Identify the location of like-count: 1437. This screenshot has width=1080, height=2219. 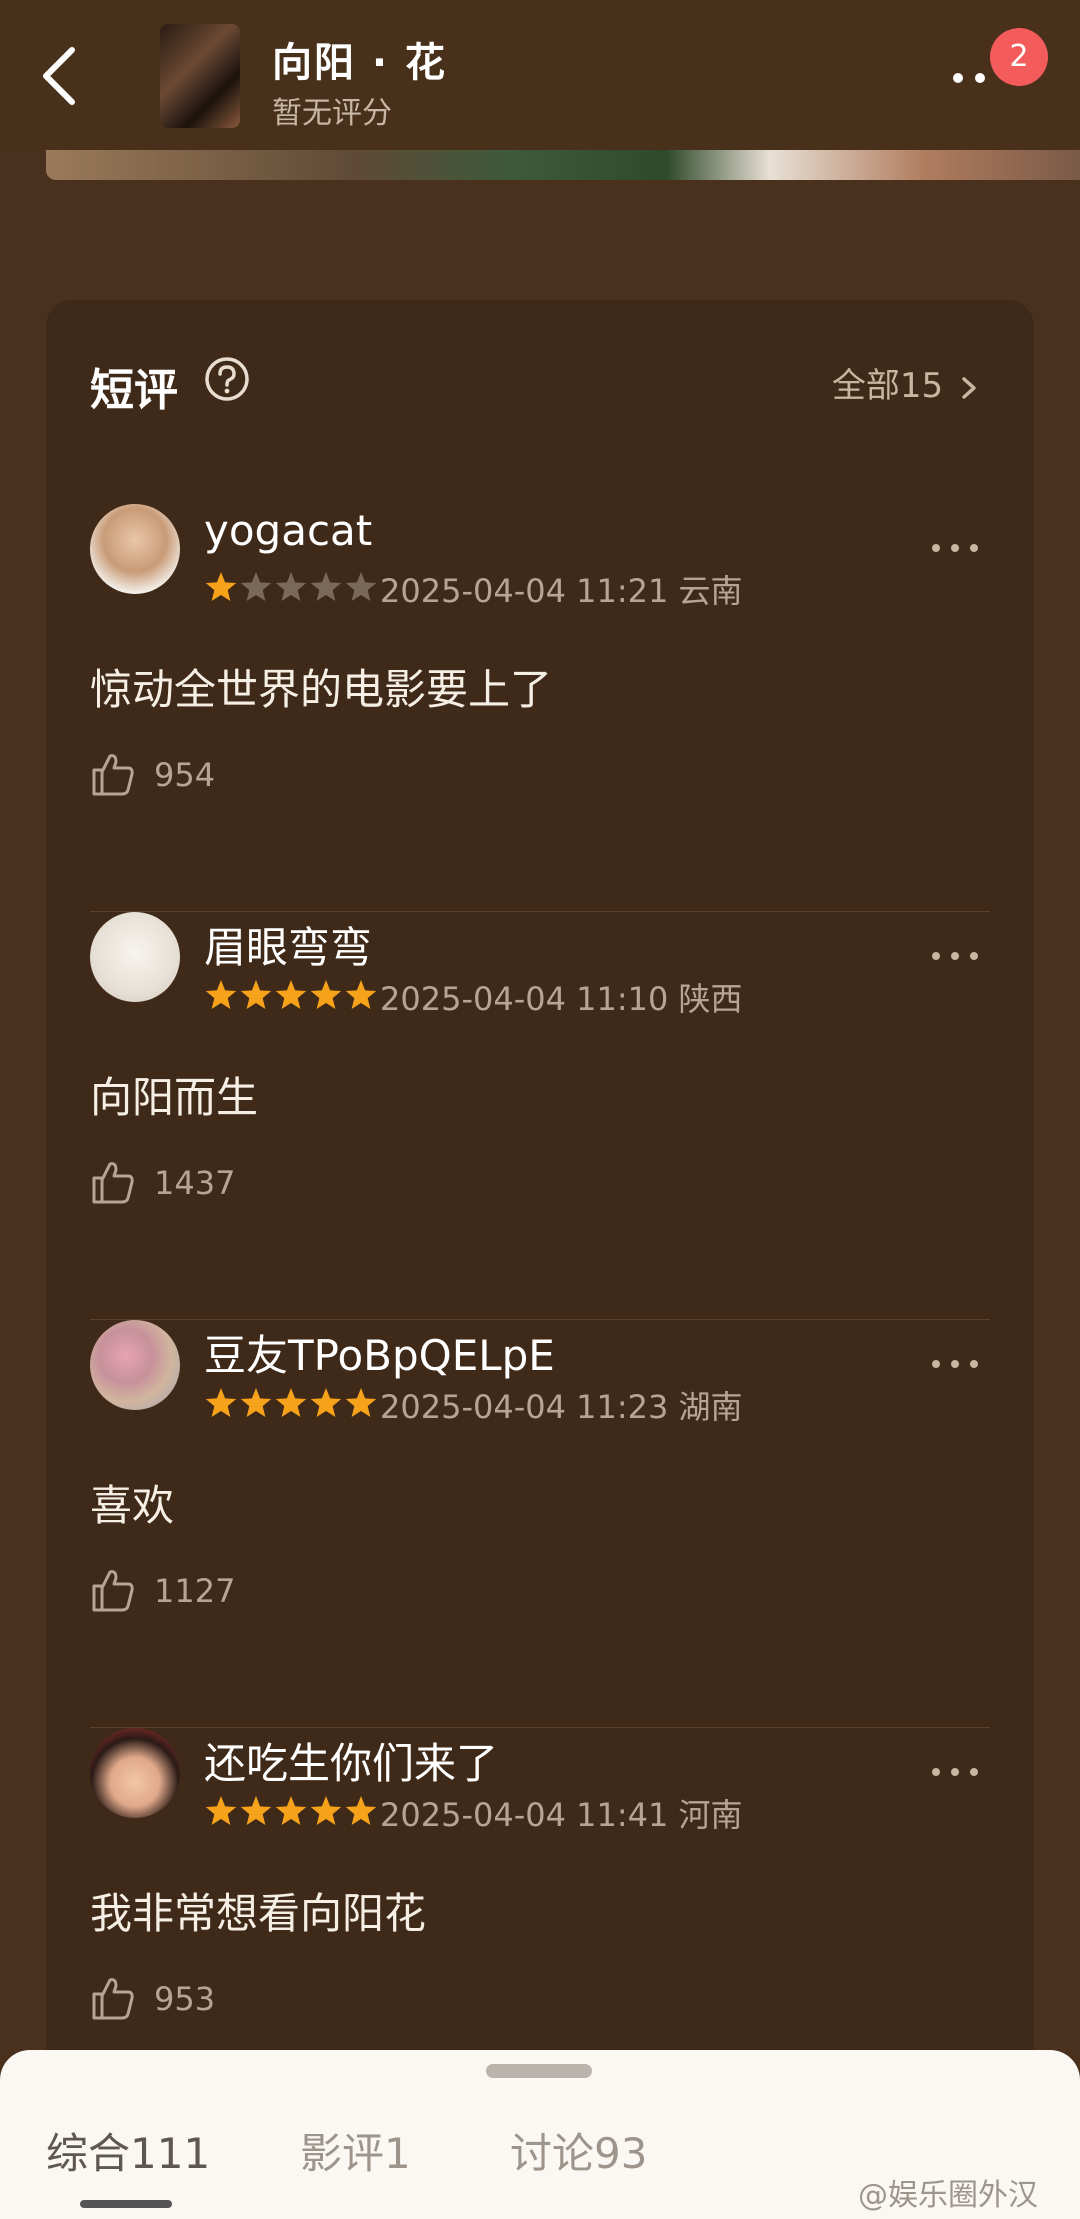
(195, 1183).